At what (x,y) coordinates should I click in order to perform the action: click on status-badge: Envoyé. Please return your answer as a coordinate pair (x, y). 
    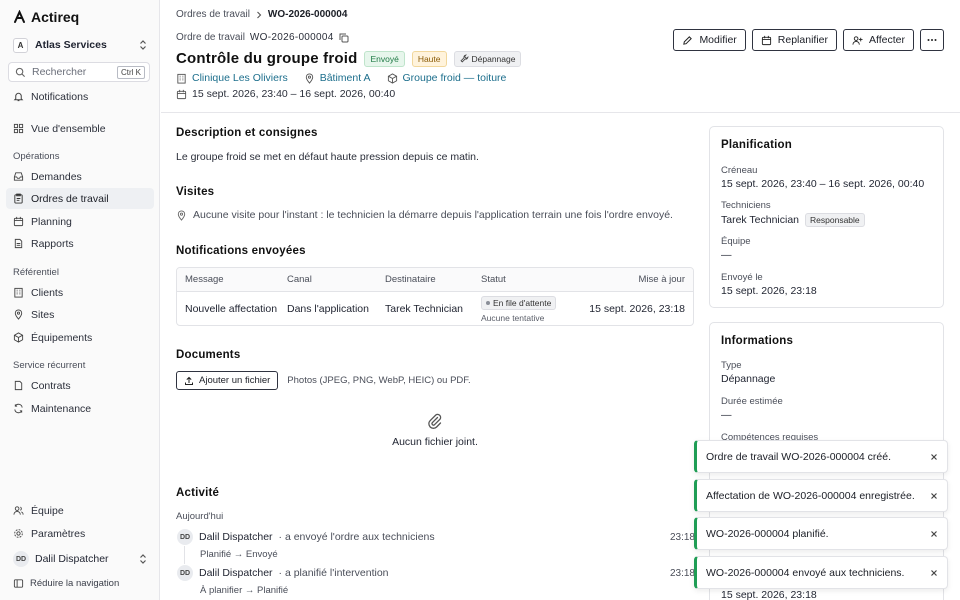
    Looking at the image, I should click on (384, 58).